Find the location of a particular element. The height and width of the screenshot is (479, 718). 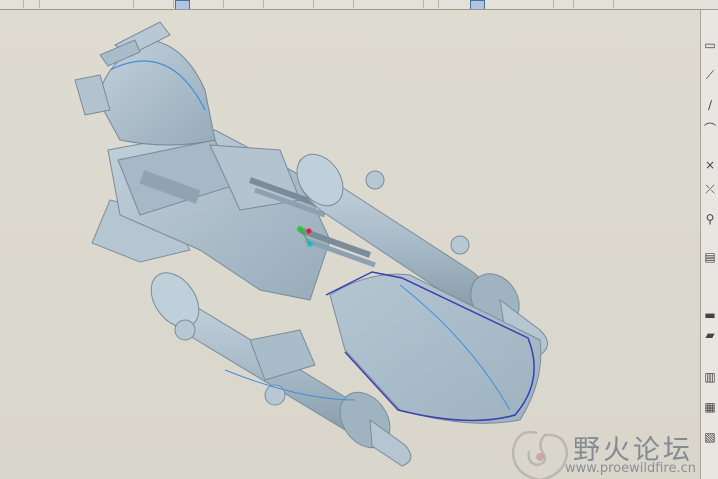

datum-plane-icon: ▭ is located at coordinates (710, 45).